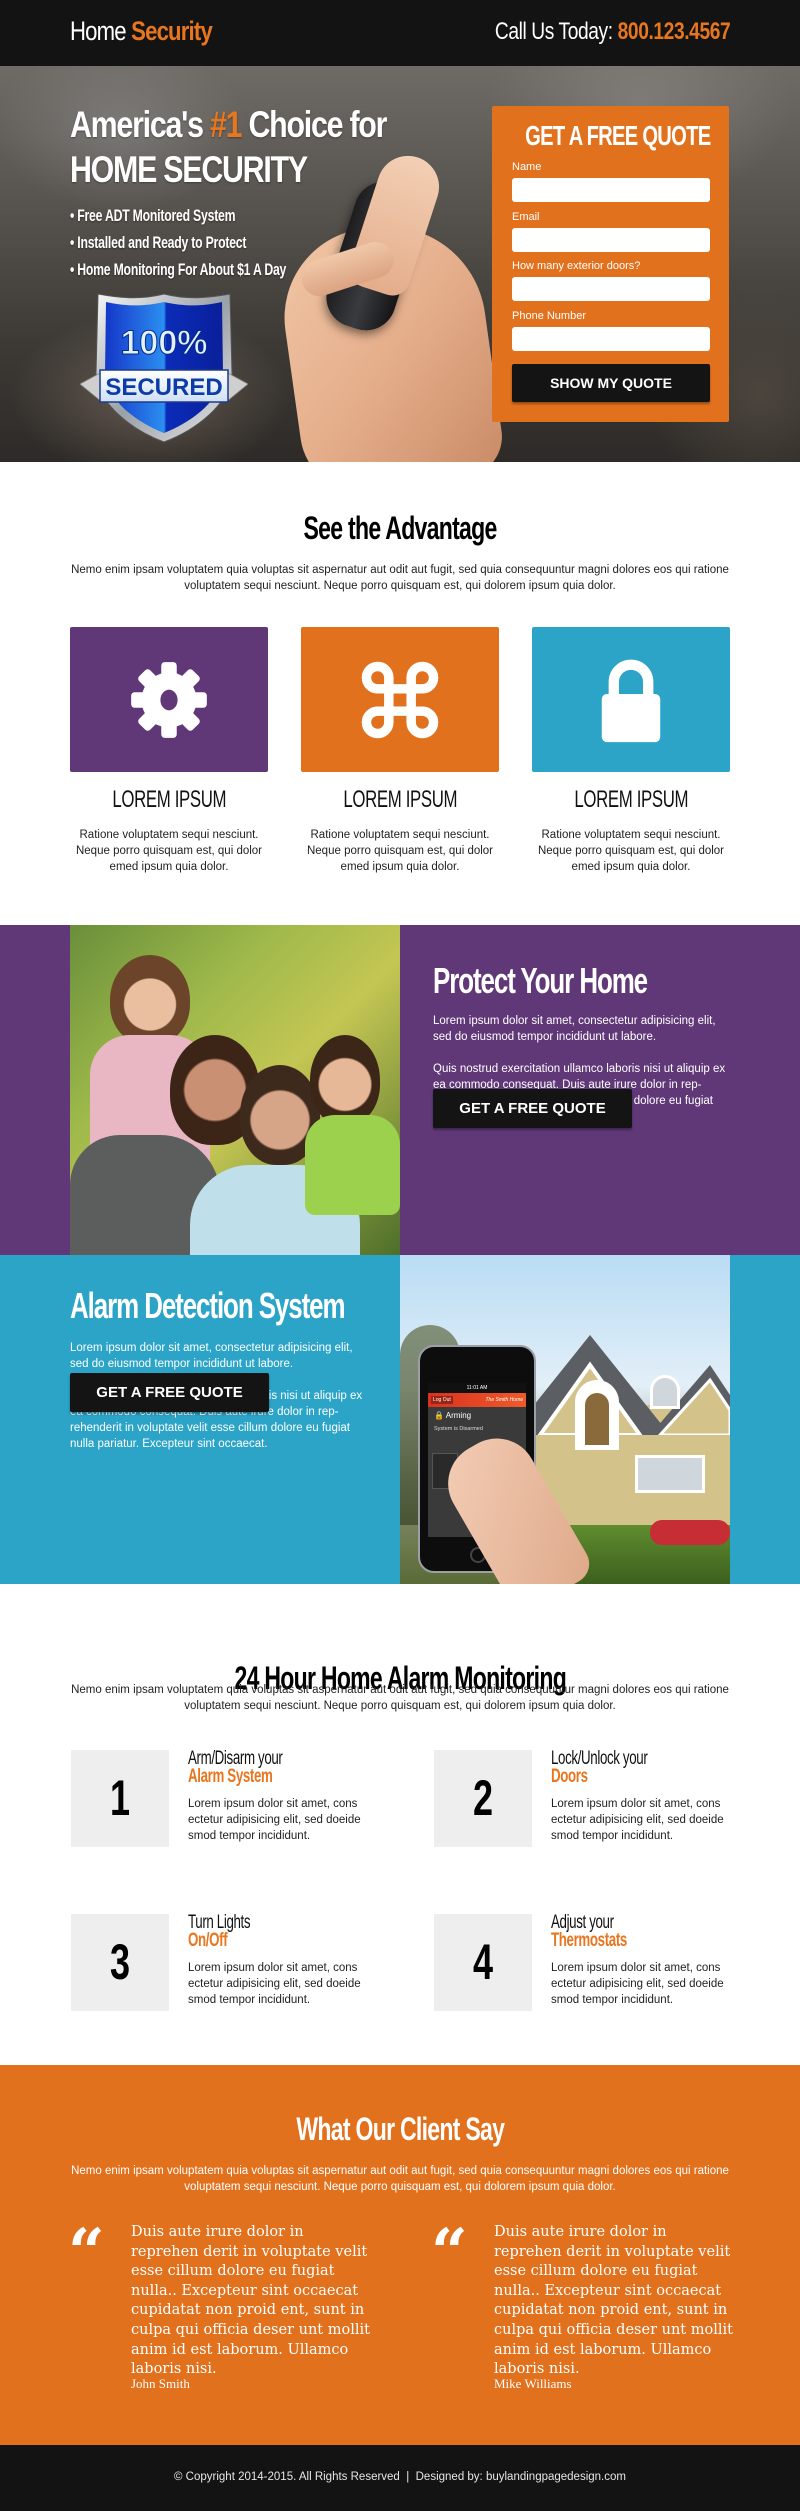  Describe the element at coordinates (477, 1388) in the screenshot. I see `phone-status-bar: 11:01 AM` at that location.